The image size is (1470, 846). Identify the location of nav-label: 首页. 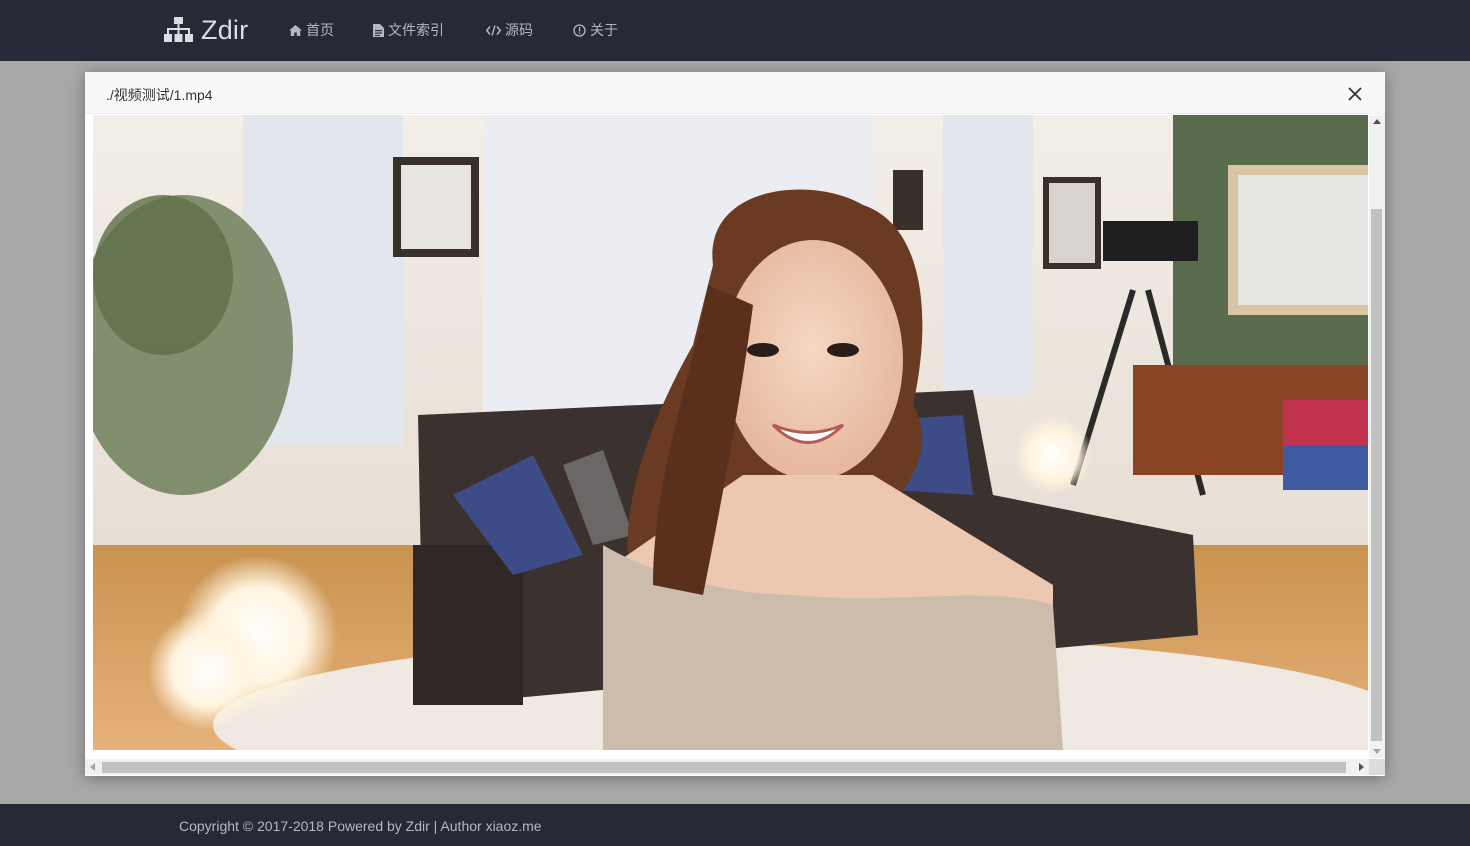
(320, 30).